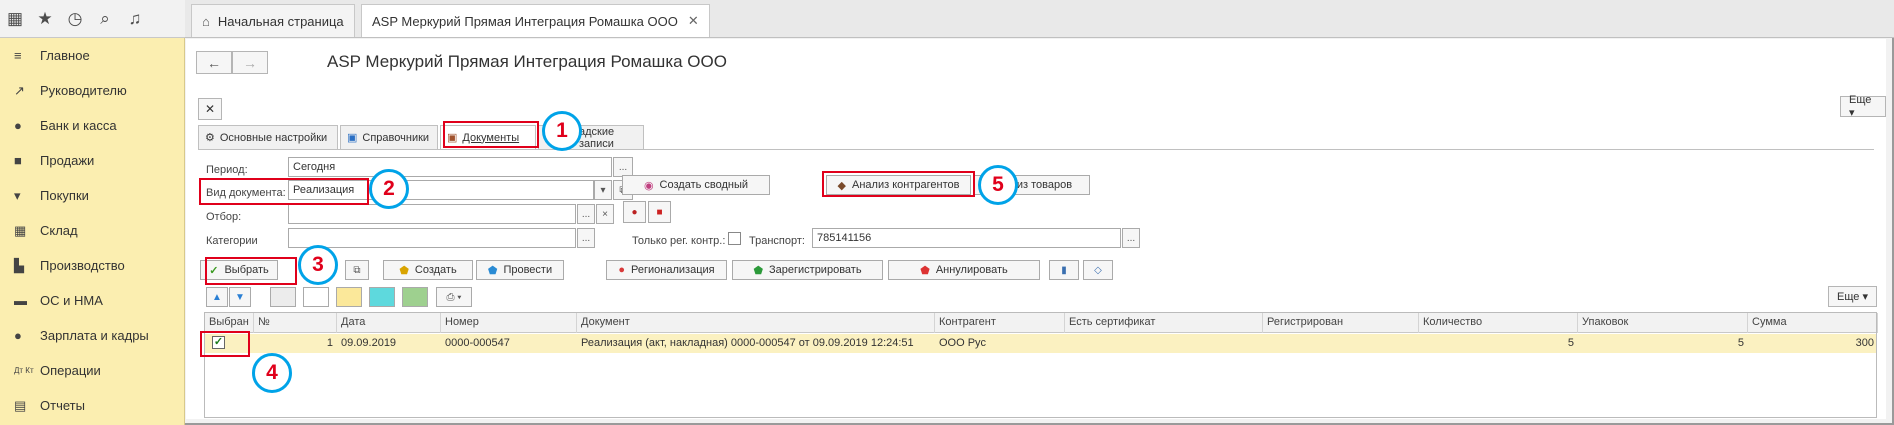  I want to click on category-input, so click(432, 238).